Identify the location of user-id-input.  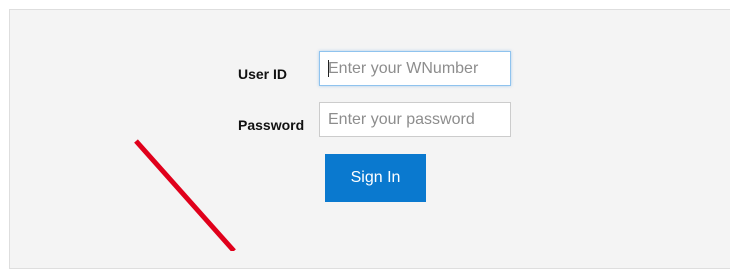
(415, 68).